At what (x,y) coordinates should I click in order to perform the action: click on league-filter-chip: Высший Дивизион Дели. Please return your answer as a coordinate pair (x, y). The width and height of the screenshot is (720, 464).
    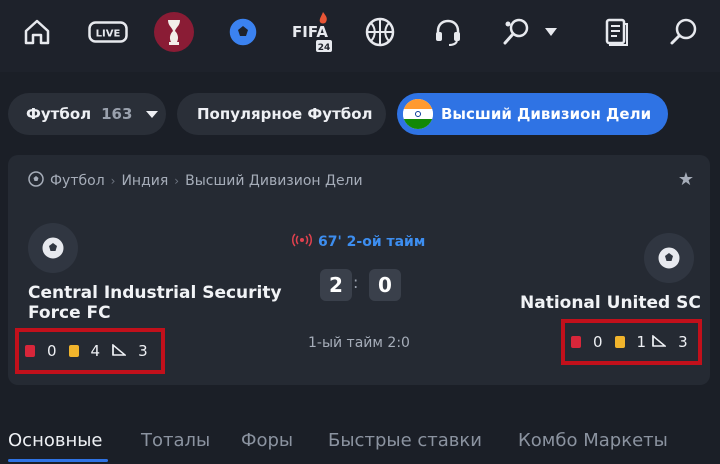
    Looking at the image, I should click on (532, 114).